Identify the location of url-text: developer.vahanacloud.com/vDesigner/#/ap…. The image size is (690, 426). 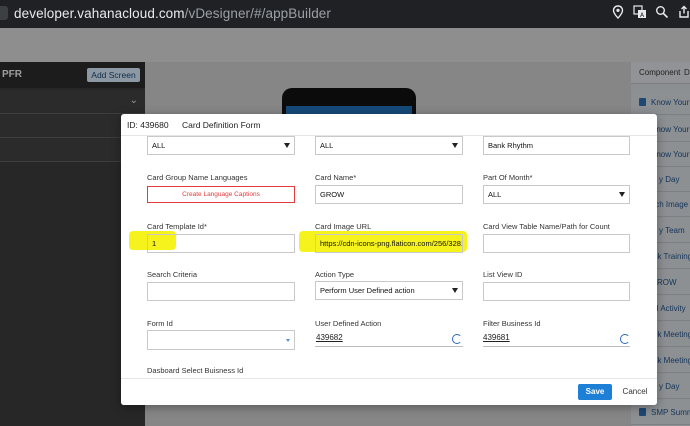
(172, 13).